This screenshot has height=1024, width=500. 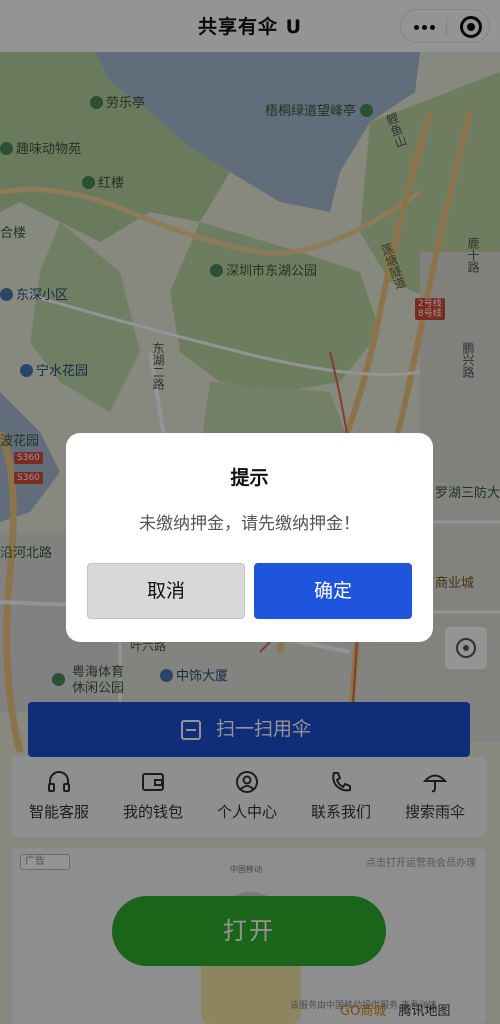 I want to click on cancel-button: 取消, so click(x=166, y=591).